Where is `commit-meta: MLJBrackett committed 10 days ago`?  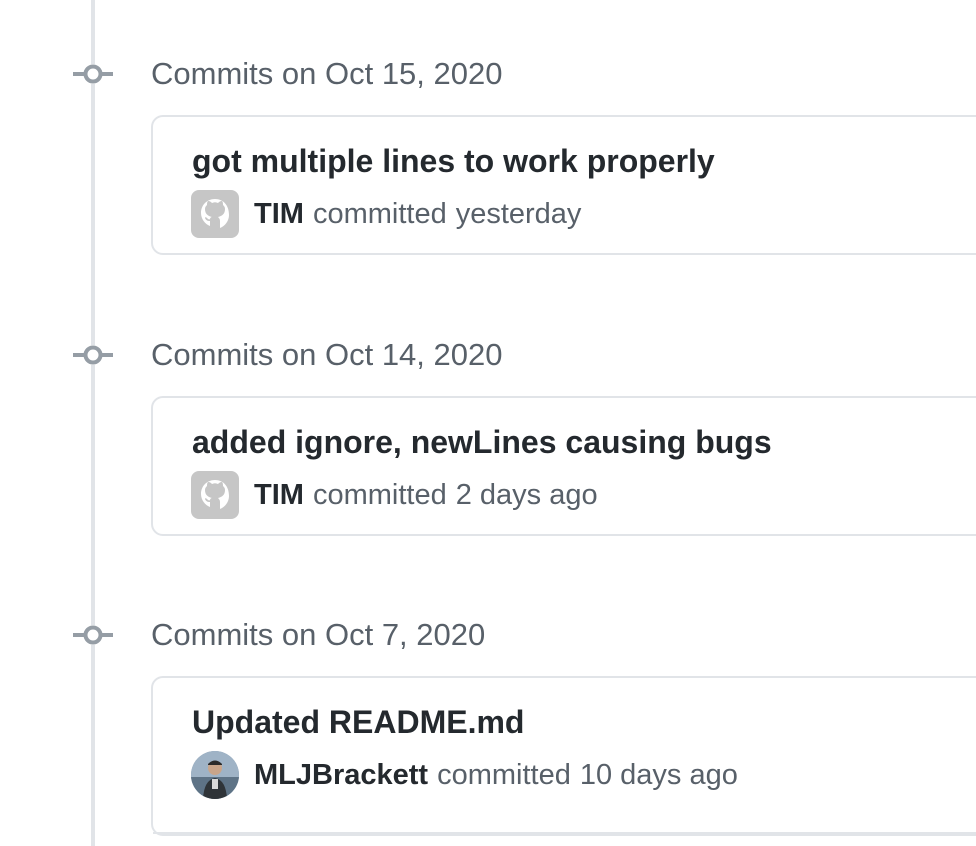
commit-meta: MLJBrackett committed 10 days ago is located at coordinates (464, 775).